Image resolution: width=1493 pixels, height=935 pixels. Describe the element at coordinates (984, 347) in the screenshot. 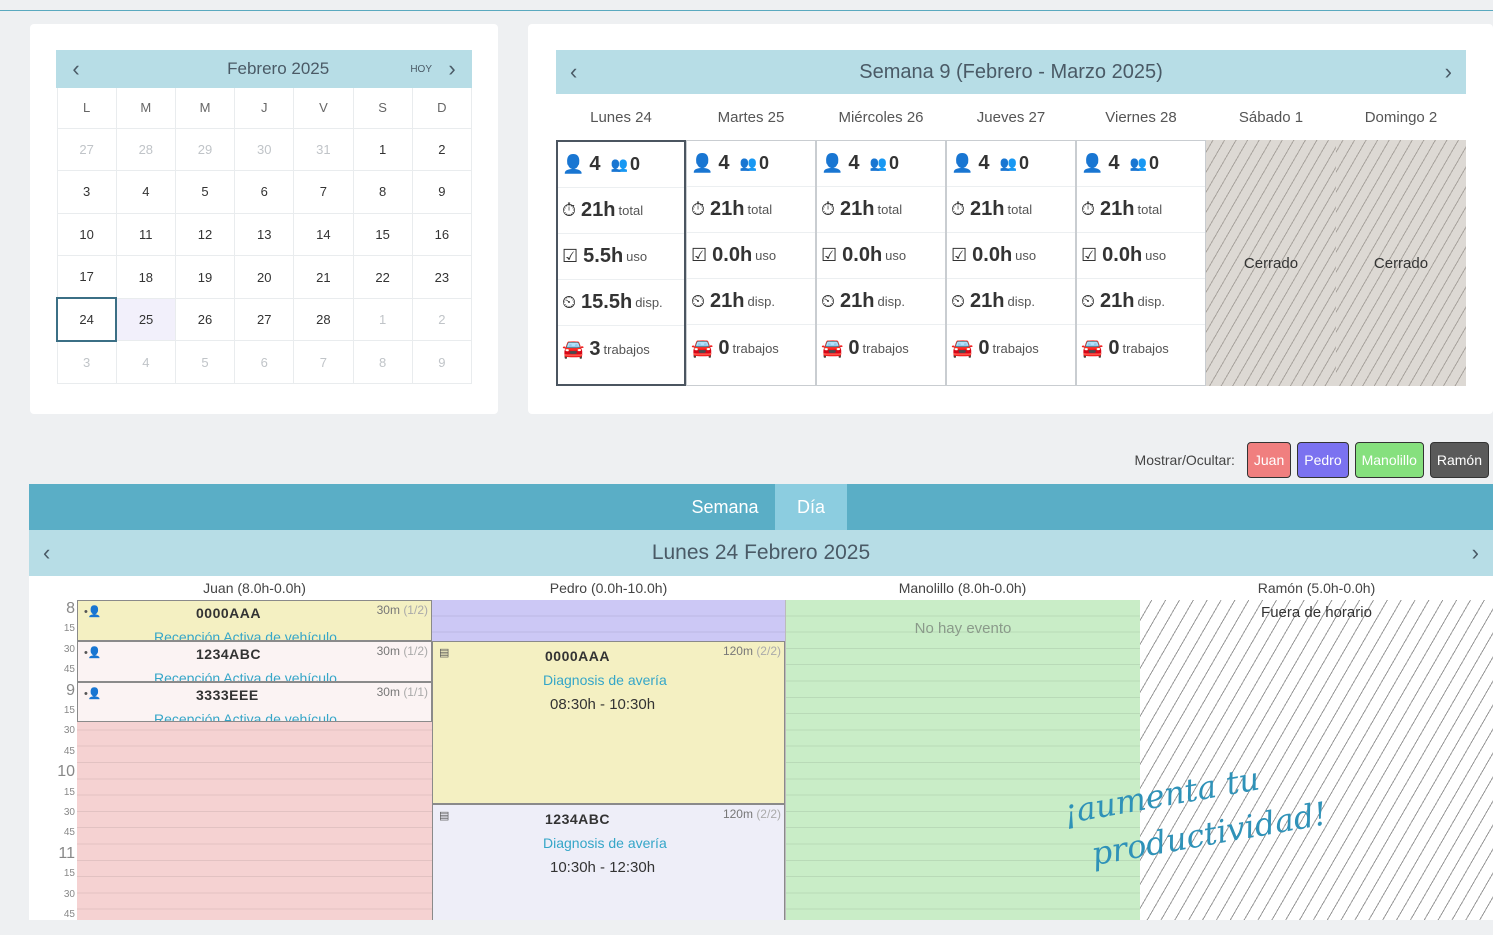

I see `jobs-count: 0` at that location.